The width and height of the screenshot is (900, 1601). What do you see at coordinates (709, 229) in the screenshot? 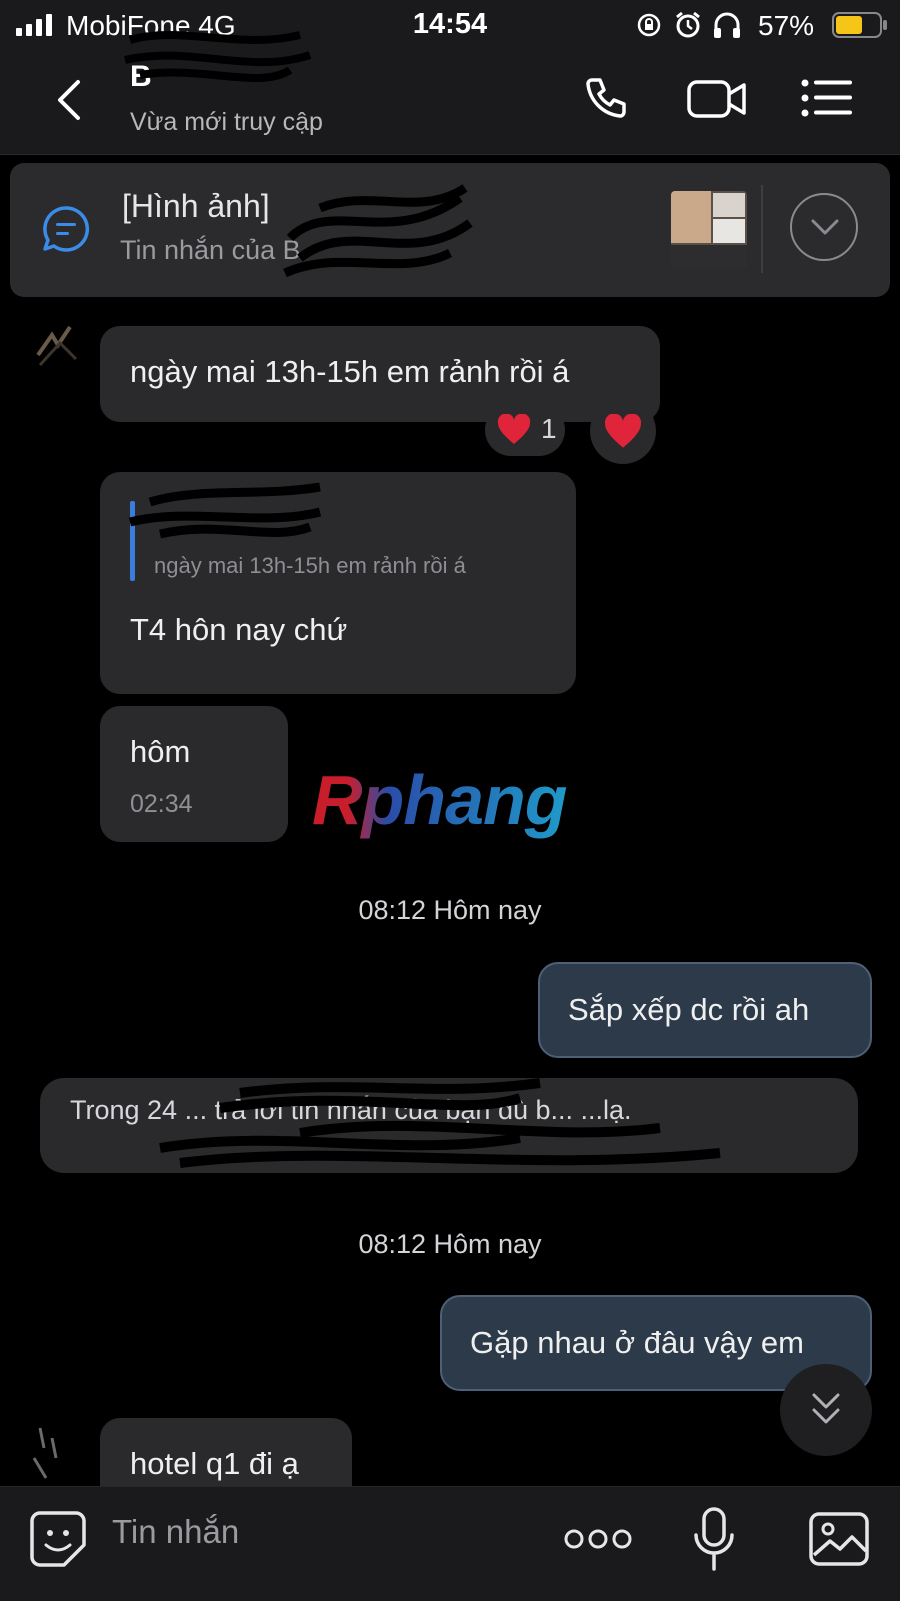
I see `pinned-image-thumbnail` at bounding box center [709, 229].